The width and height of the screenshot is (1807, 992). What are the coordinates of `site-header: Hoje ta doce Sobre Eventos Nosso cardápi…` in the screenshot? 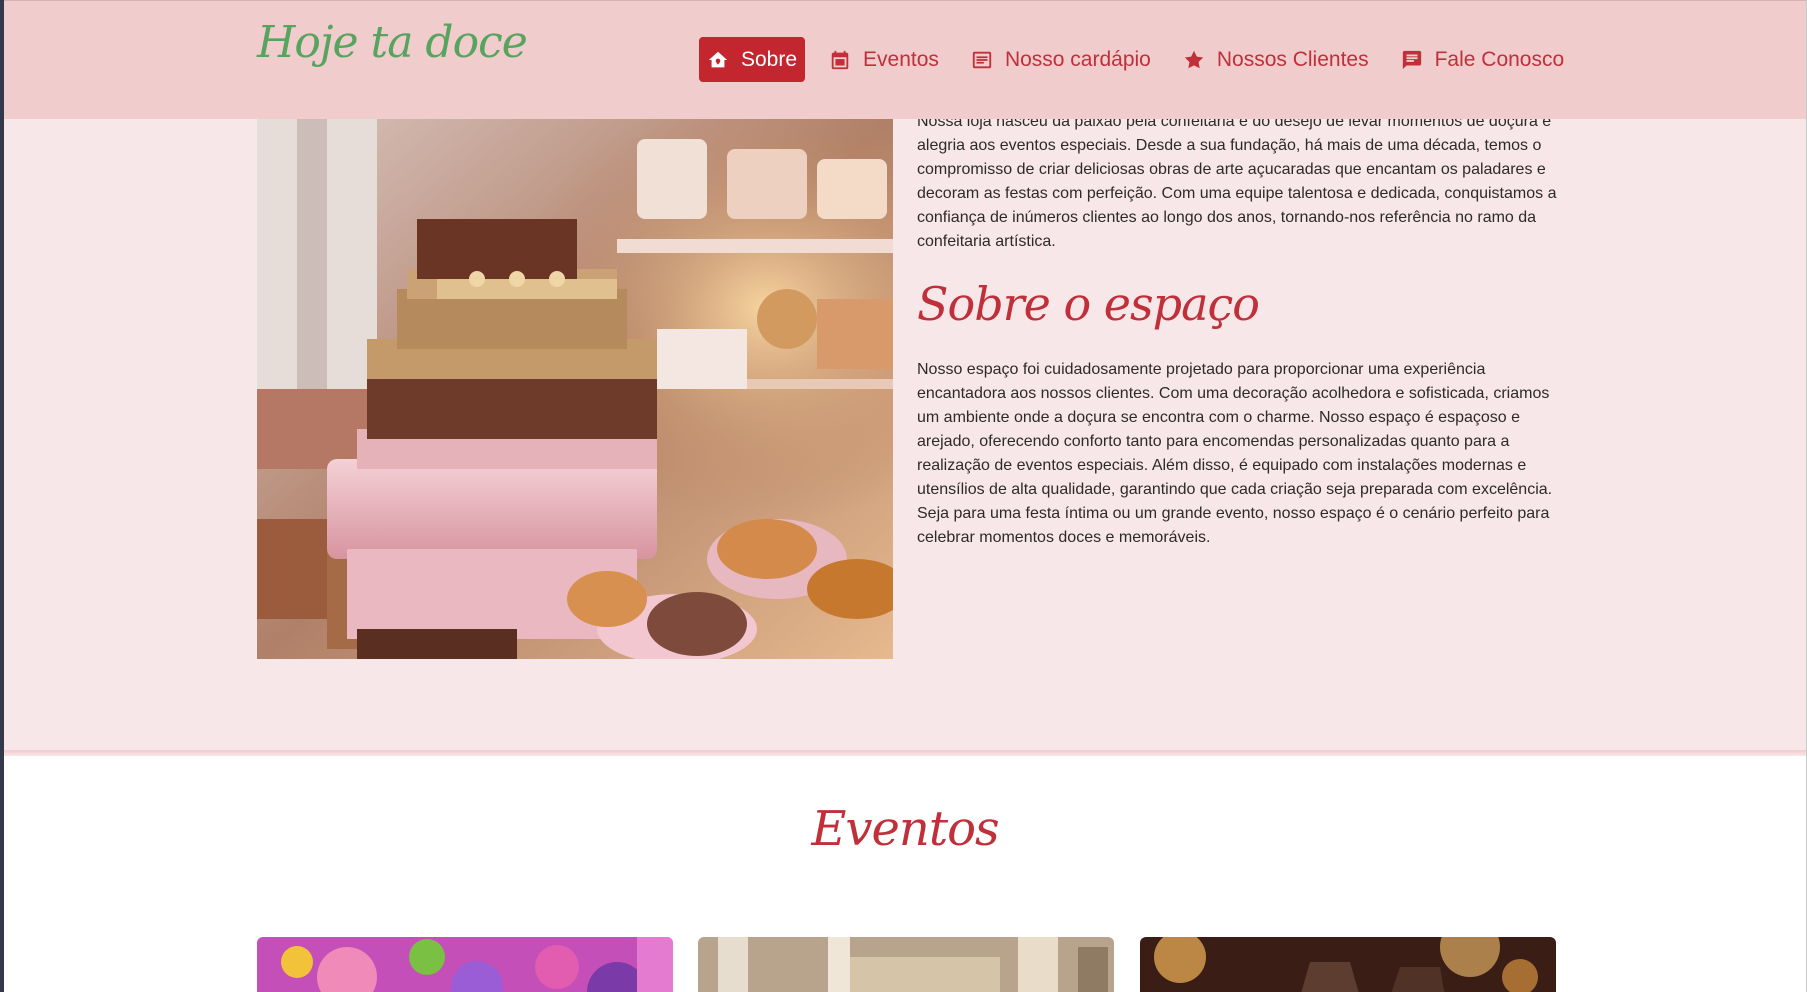 It's located at (905, 59).